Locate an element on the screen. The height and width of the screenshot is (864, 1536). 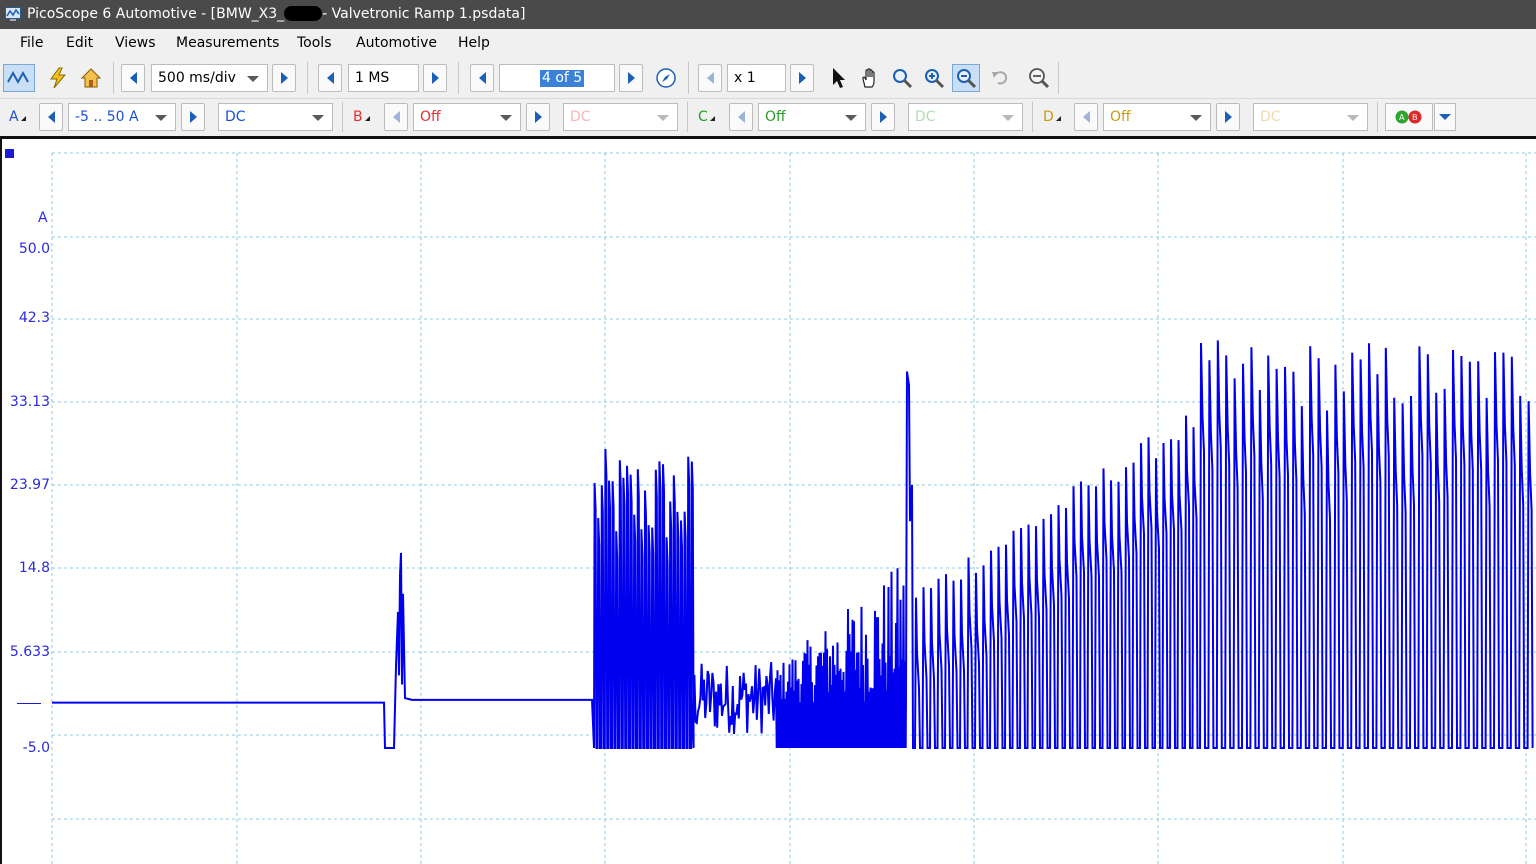
ab-channels-icon: AB is located at coordinates (1408, 117).